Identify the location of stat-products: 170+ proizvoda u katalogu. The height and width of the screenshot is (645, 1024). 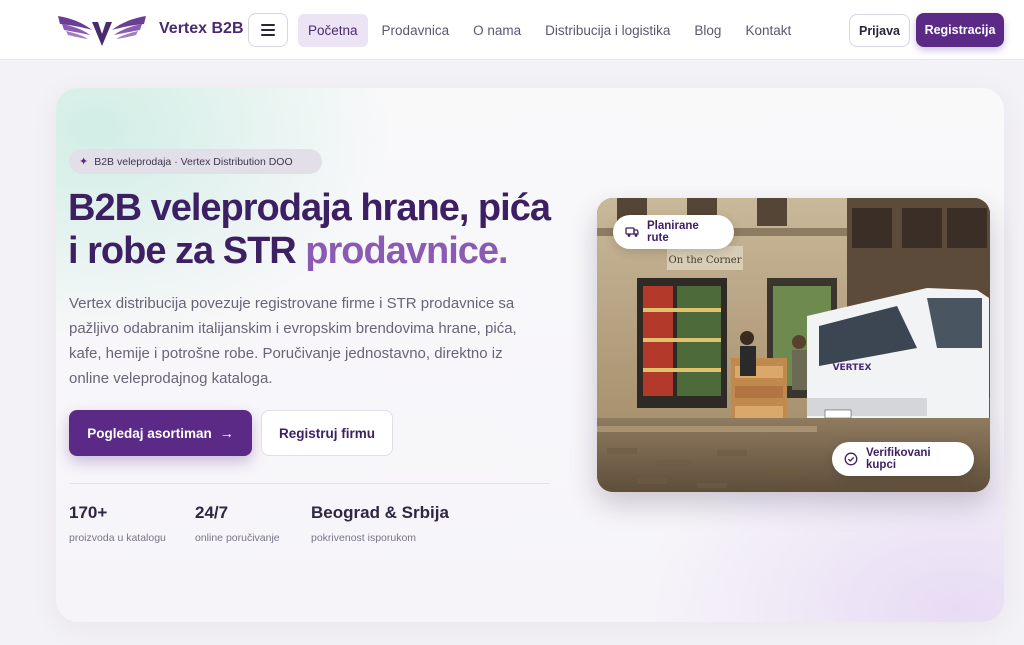
(117, 523).